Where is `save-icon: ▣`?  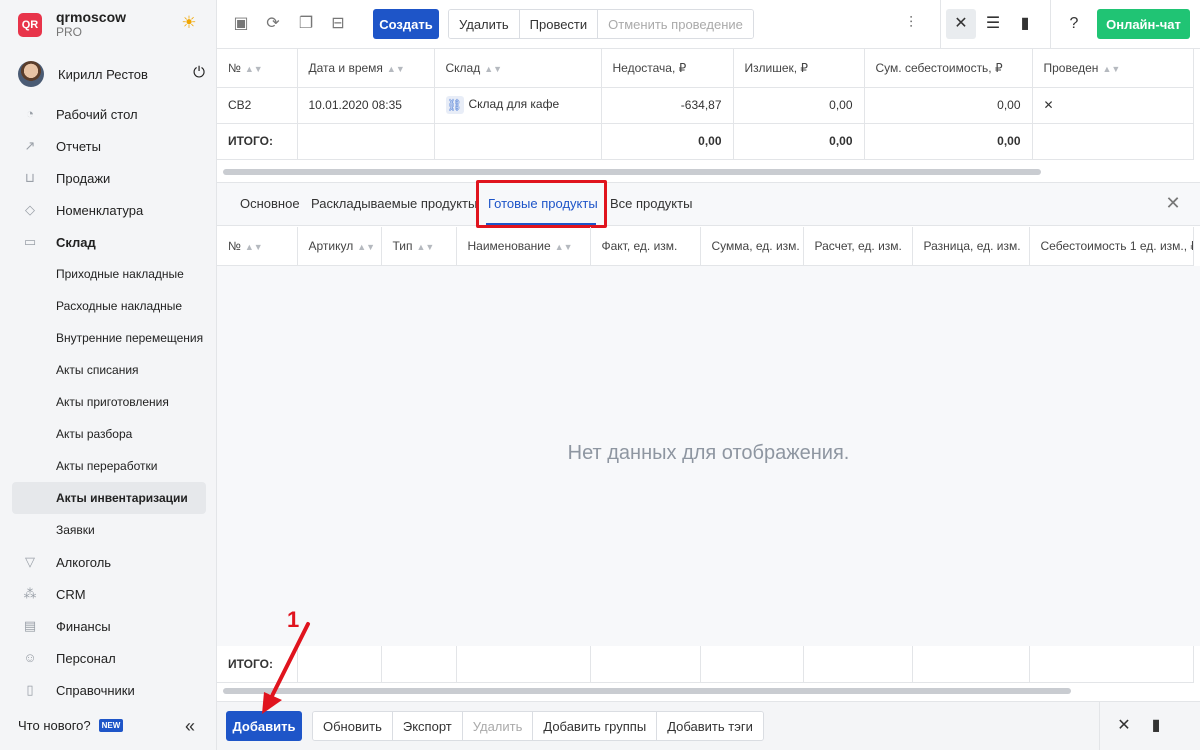 save-icon: ▣ is located at coordinates (241, 24).